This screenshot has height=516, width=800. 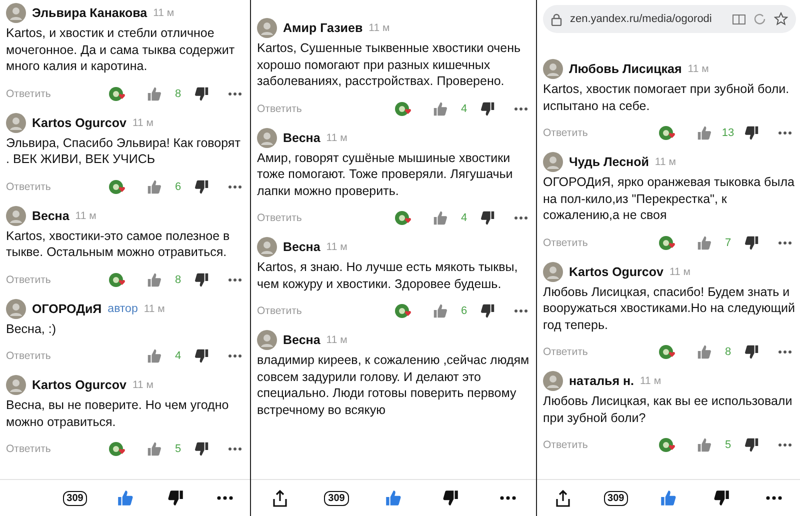 I want to click on url-text: zen.yandex.ru/media/ogorodi, so click(x=641, y=19).